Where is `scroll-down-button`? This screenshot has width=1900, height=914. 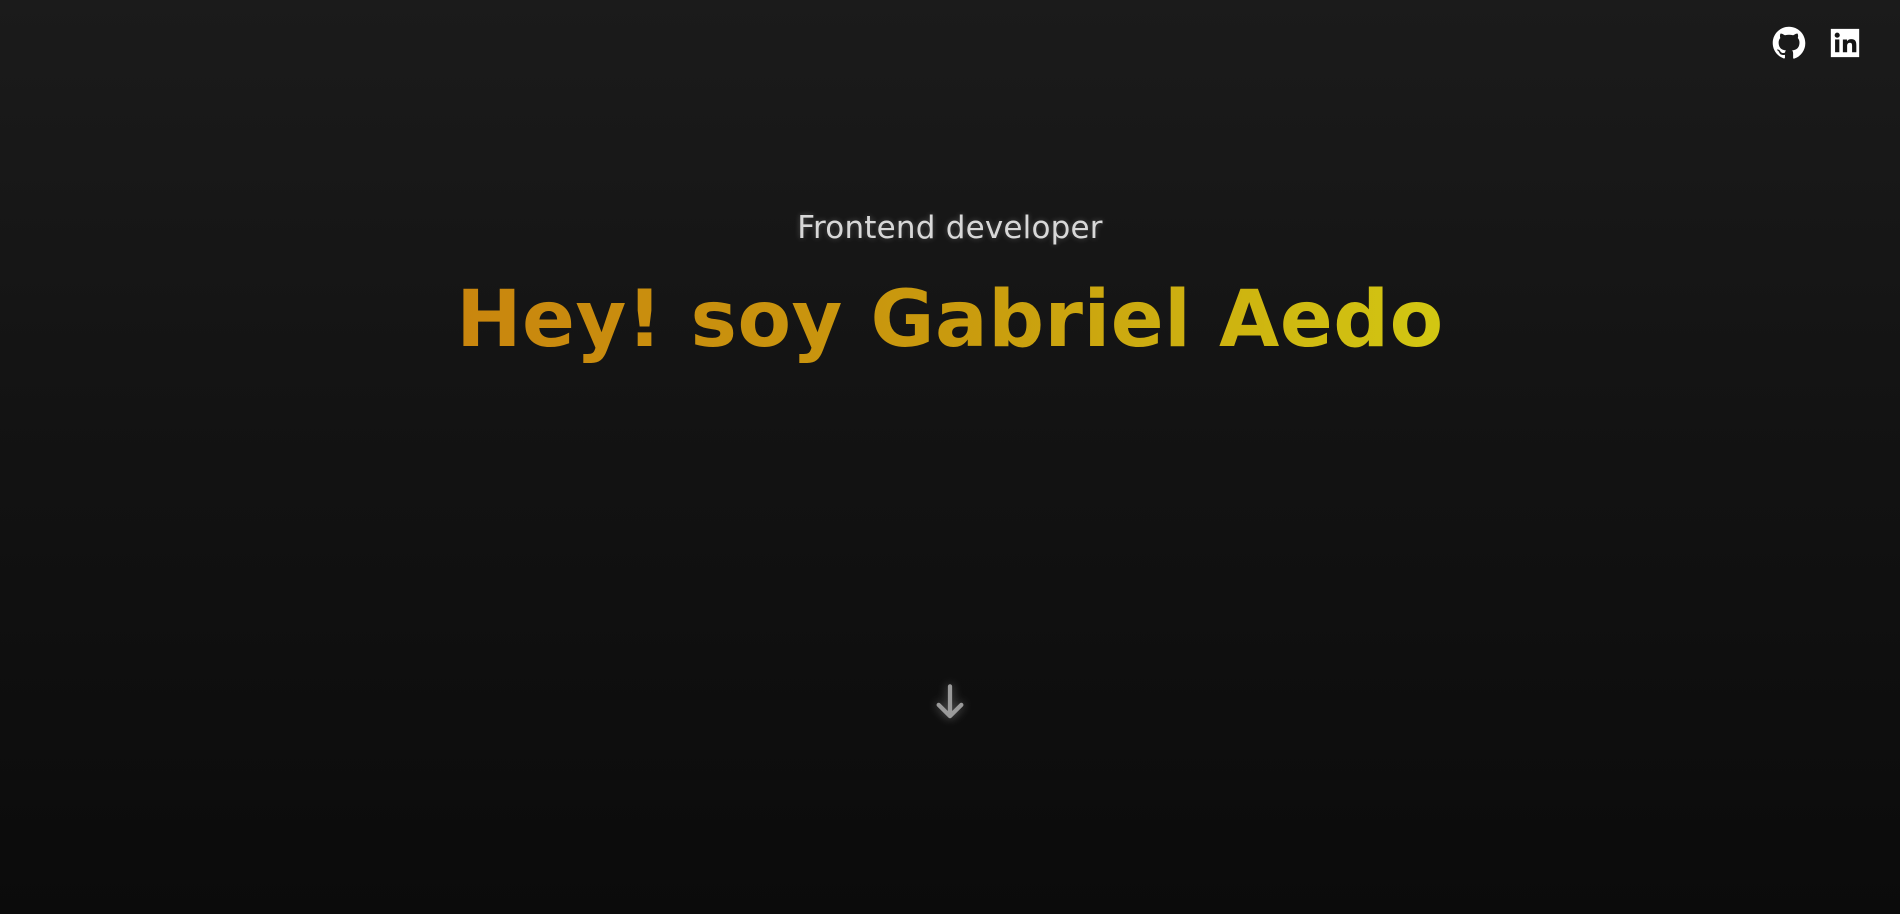 scroll-down-button is located at coordinates (950, 702).